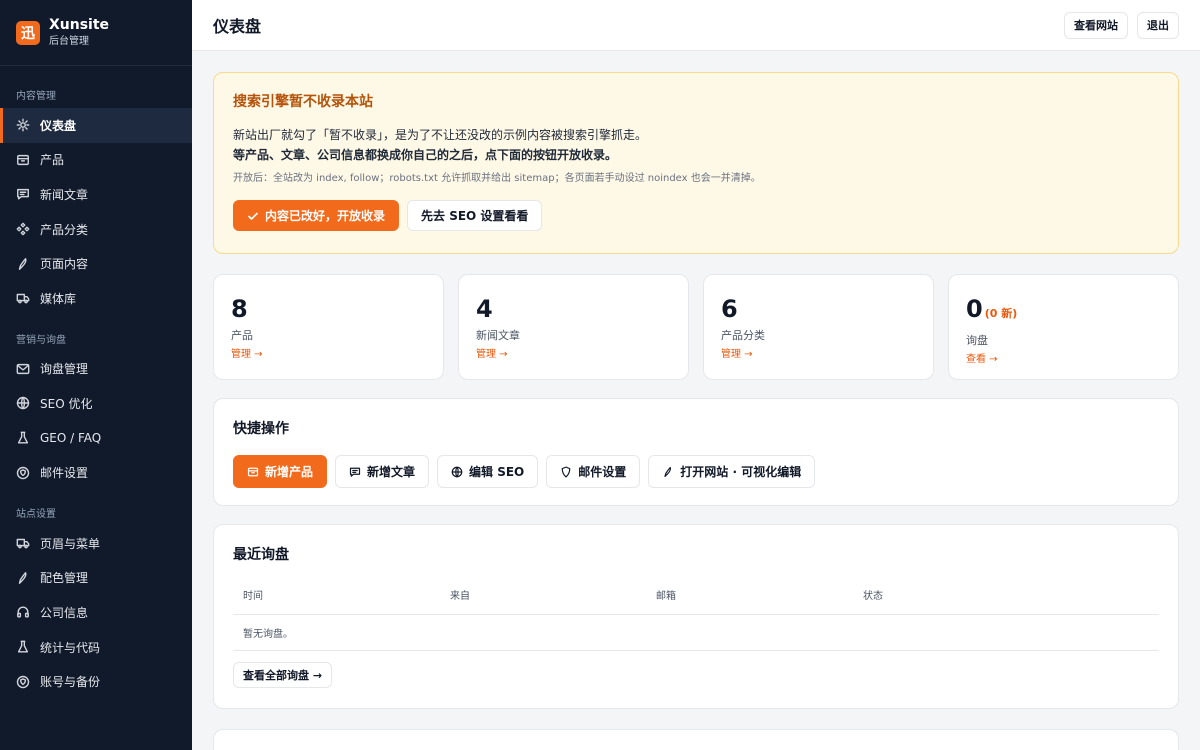 The height and width of the screenshot is (750, 1200). What do you see at coordinates (96, 543) in the screenshot?
I see `sidebar-item-header-menu: 页眉与菜单` at bounding box center [96, 543].